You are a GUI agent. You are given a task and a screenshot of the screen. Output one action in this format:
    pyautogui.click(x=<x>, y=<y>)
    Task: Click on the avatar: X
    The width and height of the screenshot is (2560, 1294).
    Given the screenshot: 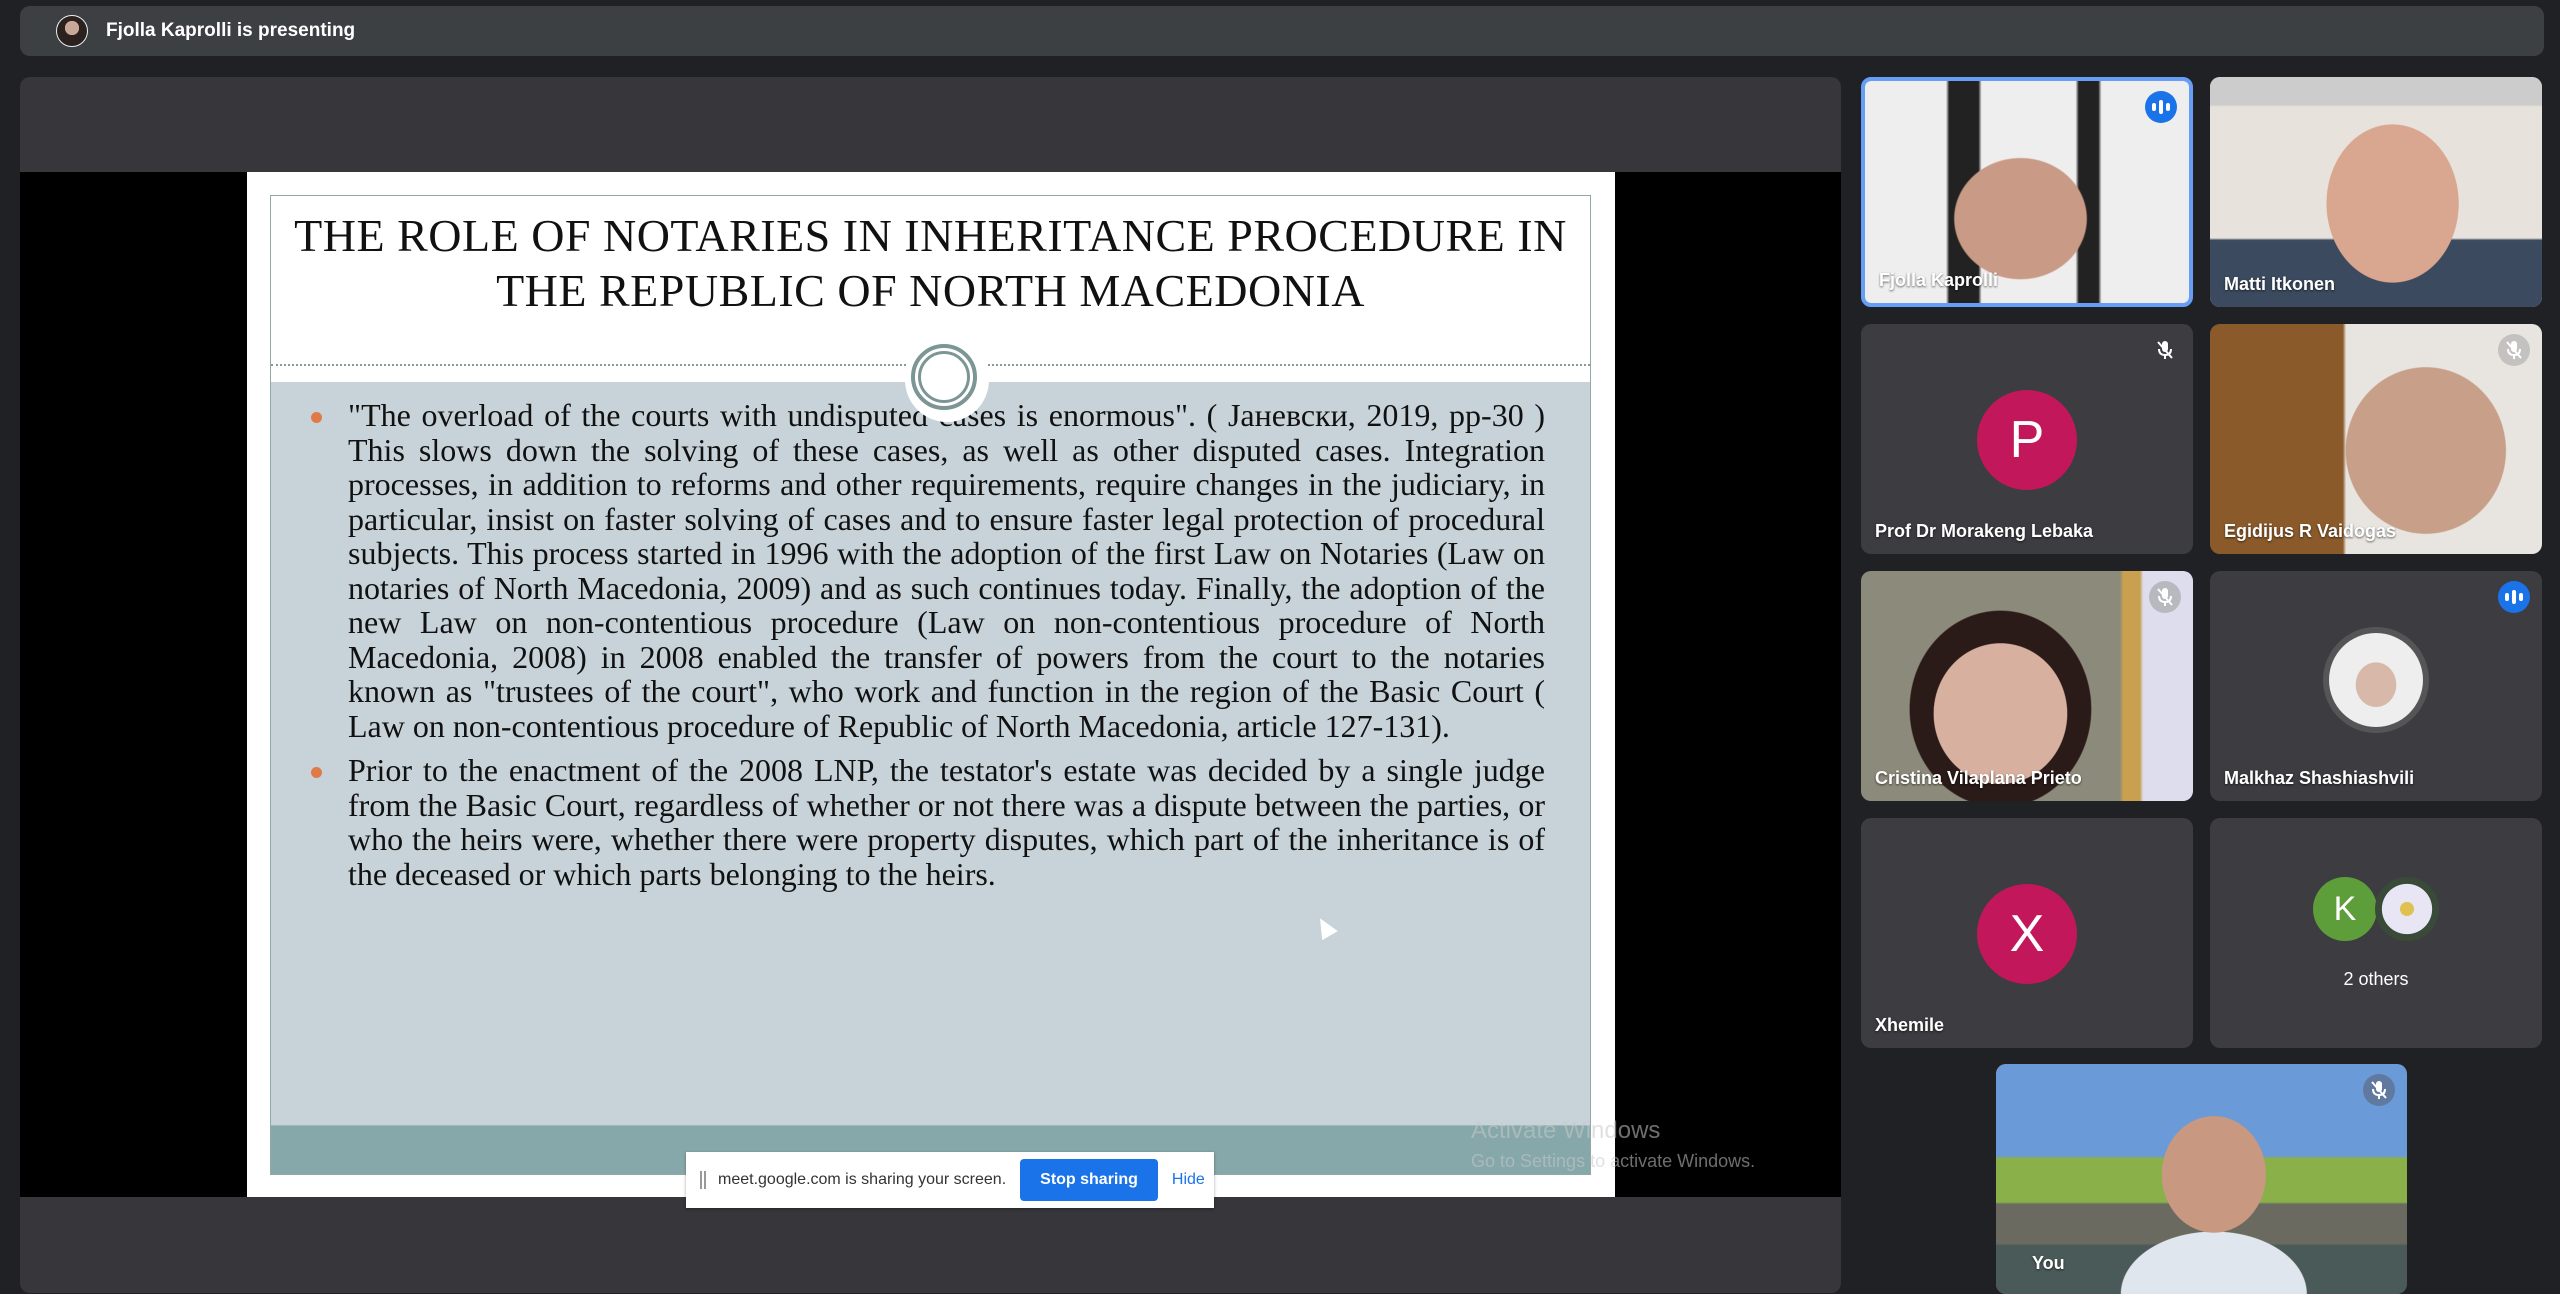 What is the action you would take?
    pyautogui.click(x=2027, y=934)
    